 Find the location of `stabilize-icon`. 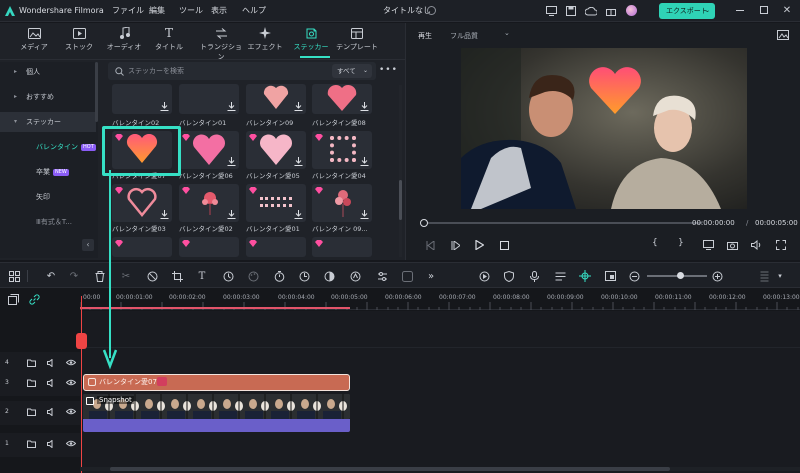

stabilize-icon is located at coordinates (407, 276).